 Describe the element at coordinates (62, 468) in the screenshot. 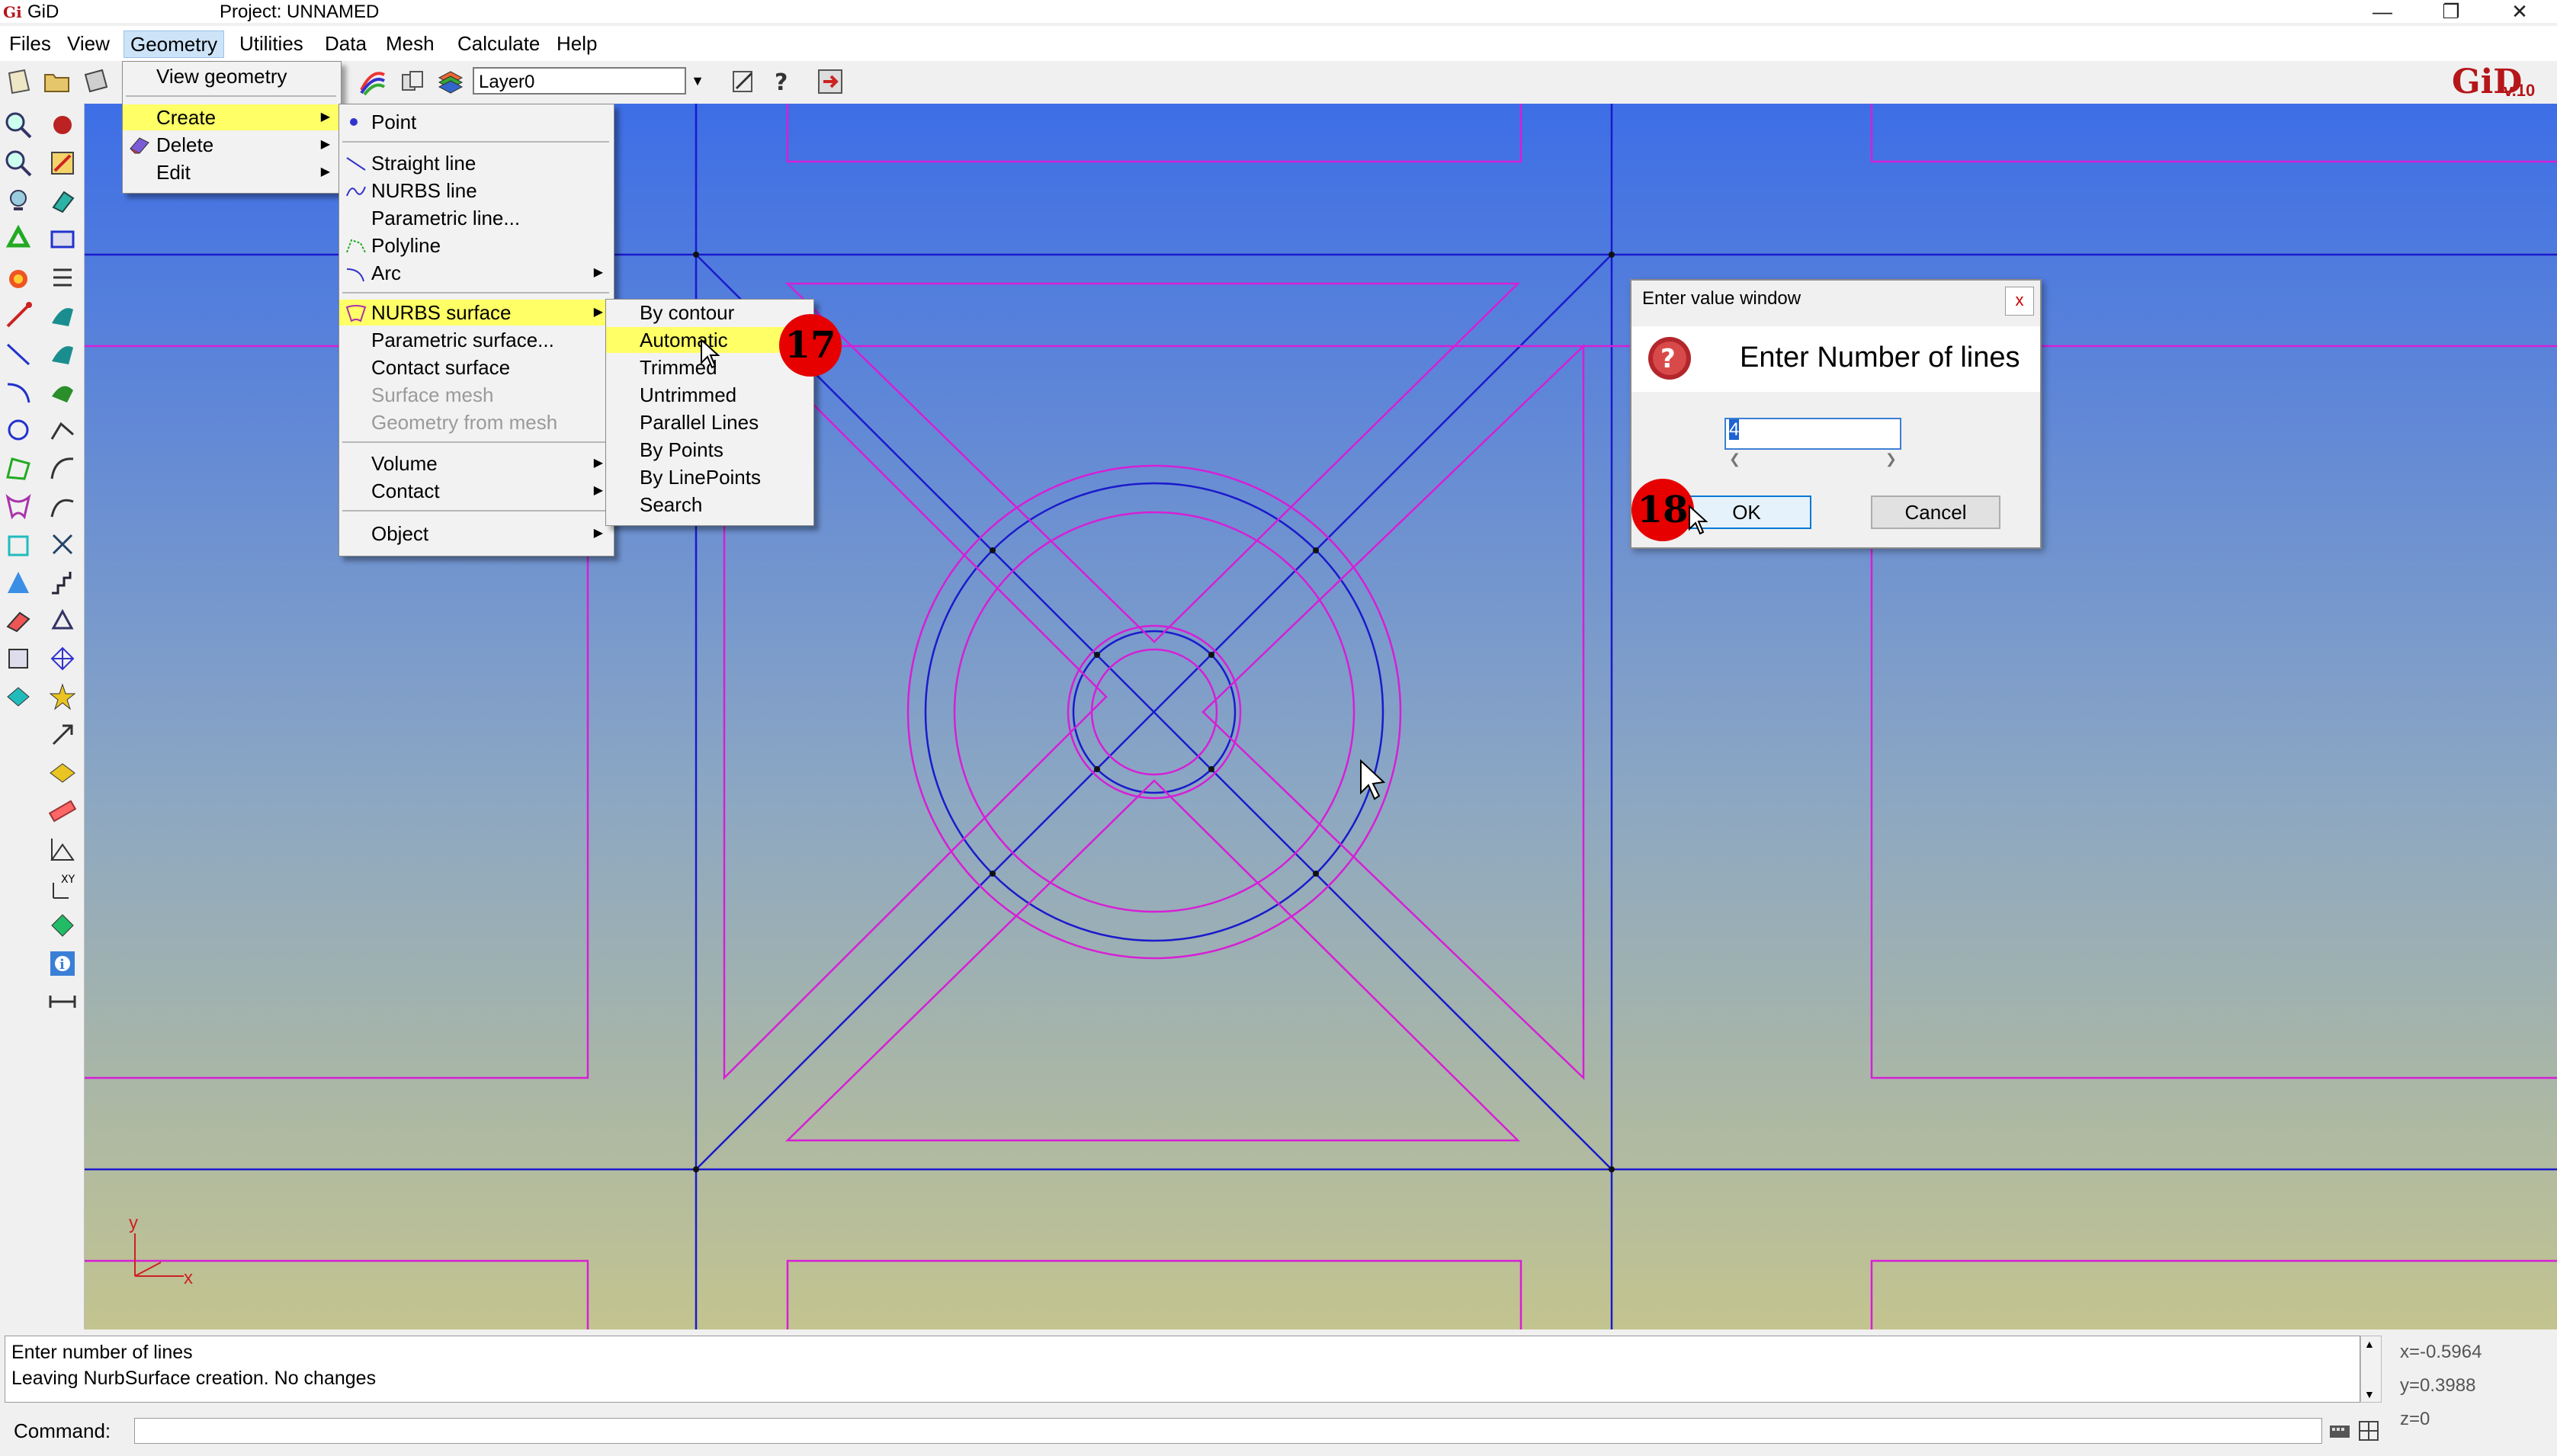

I see `curve-tool-icon` at that location.